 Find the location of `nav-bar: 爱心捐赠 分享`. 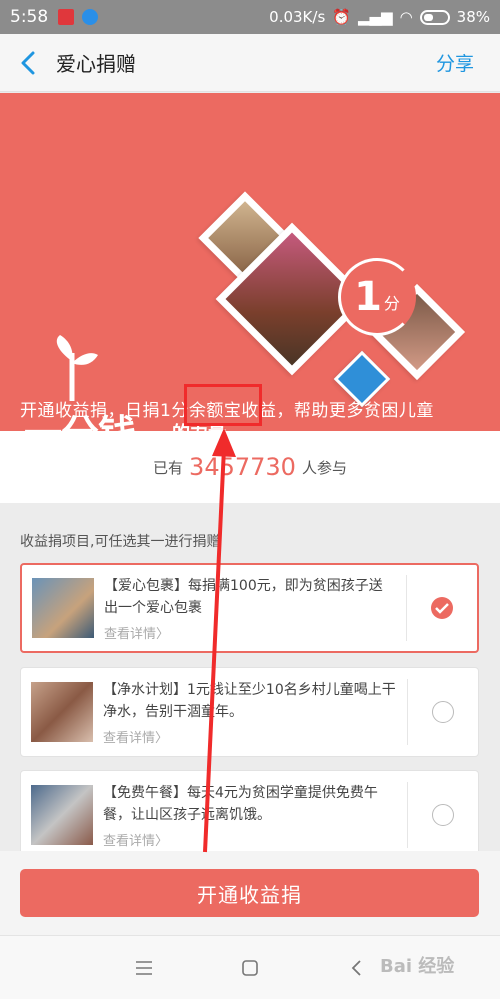

nav-bar: 爱心捐赠 分享 is located at coordinates (250, 63).